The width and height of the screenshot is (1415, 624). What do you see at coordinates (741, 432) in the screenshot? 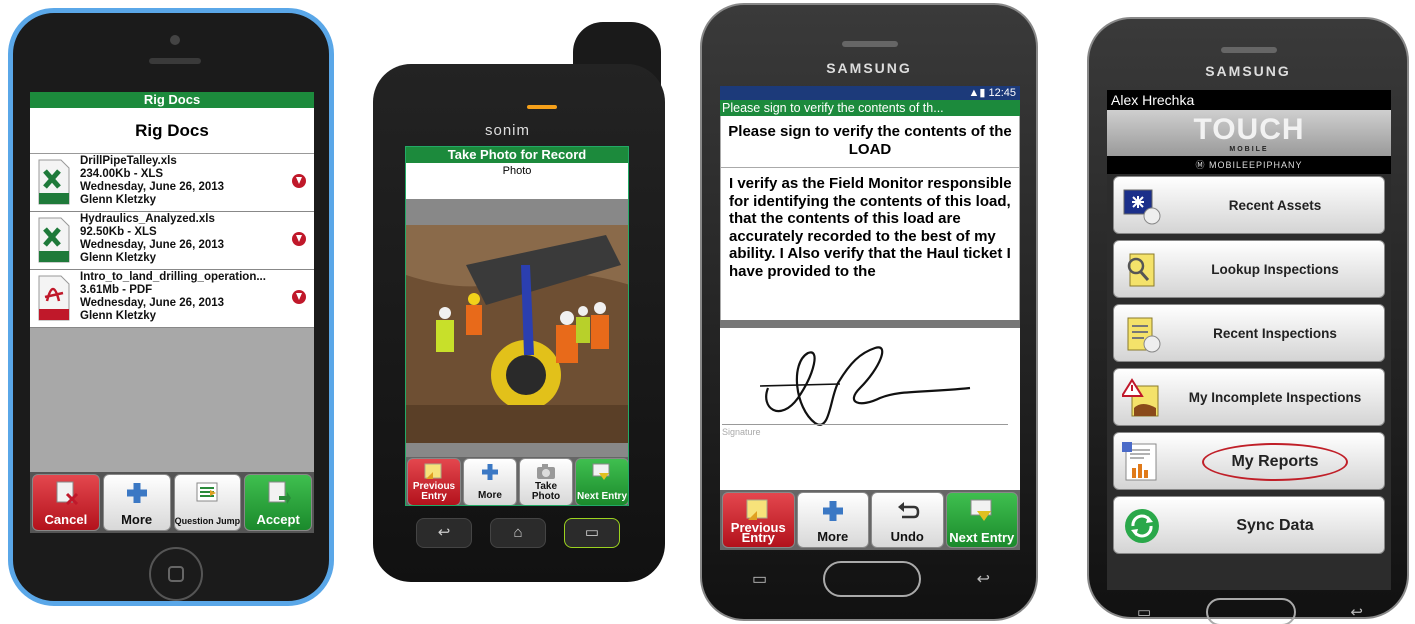
I see `signature-label: Signature` at bounding box center [741, 432].